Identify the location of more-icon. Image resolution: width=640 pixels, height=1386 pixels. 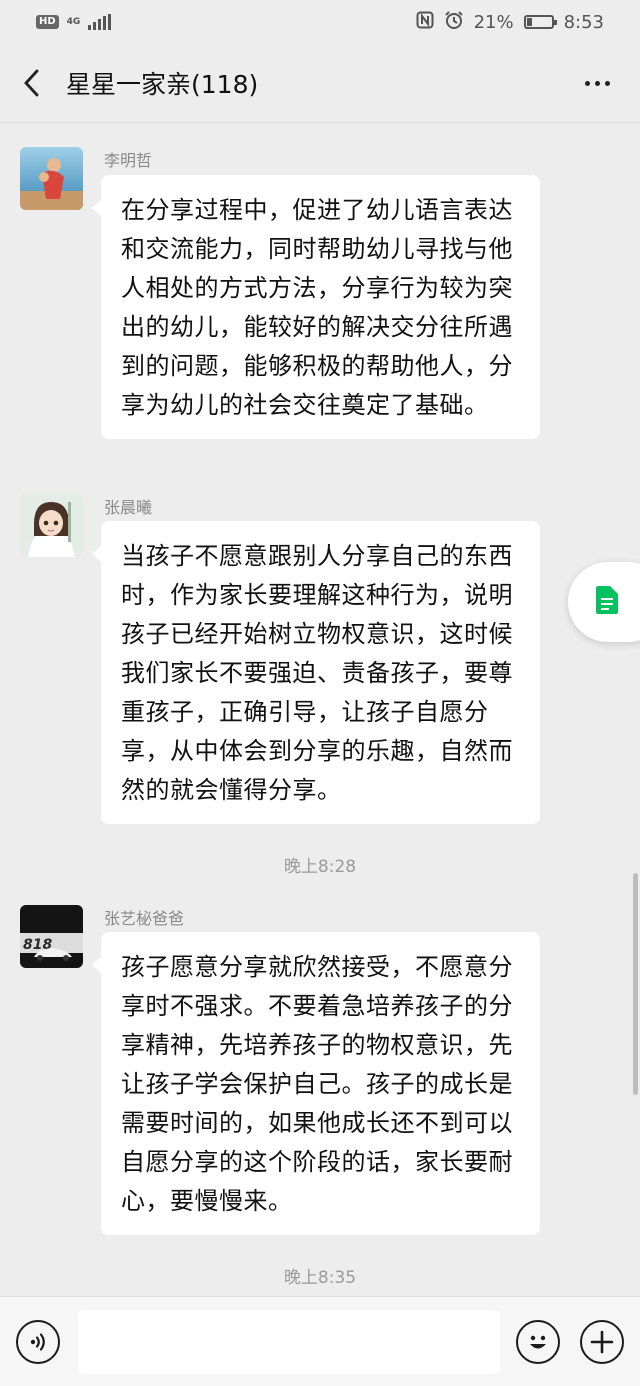
(601, 83).